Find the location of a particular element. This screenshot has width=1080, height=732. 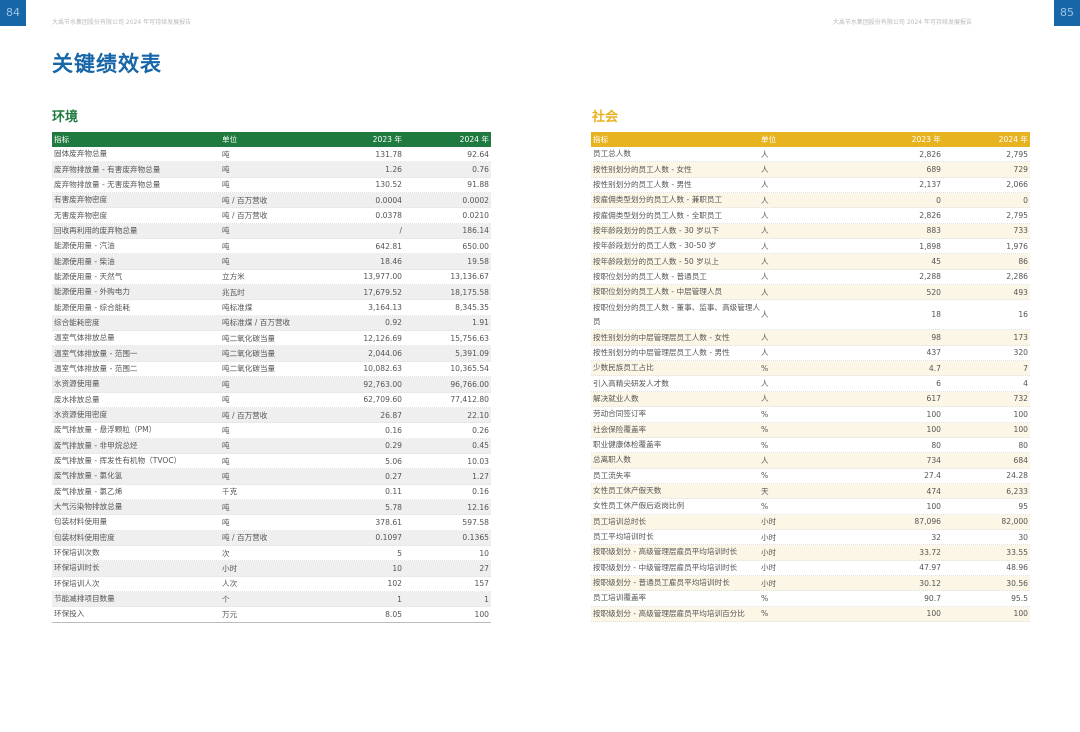

value-2024-cell: 7 is located at coordinates (1025, 368).